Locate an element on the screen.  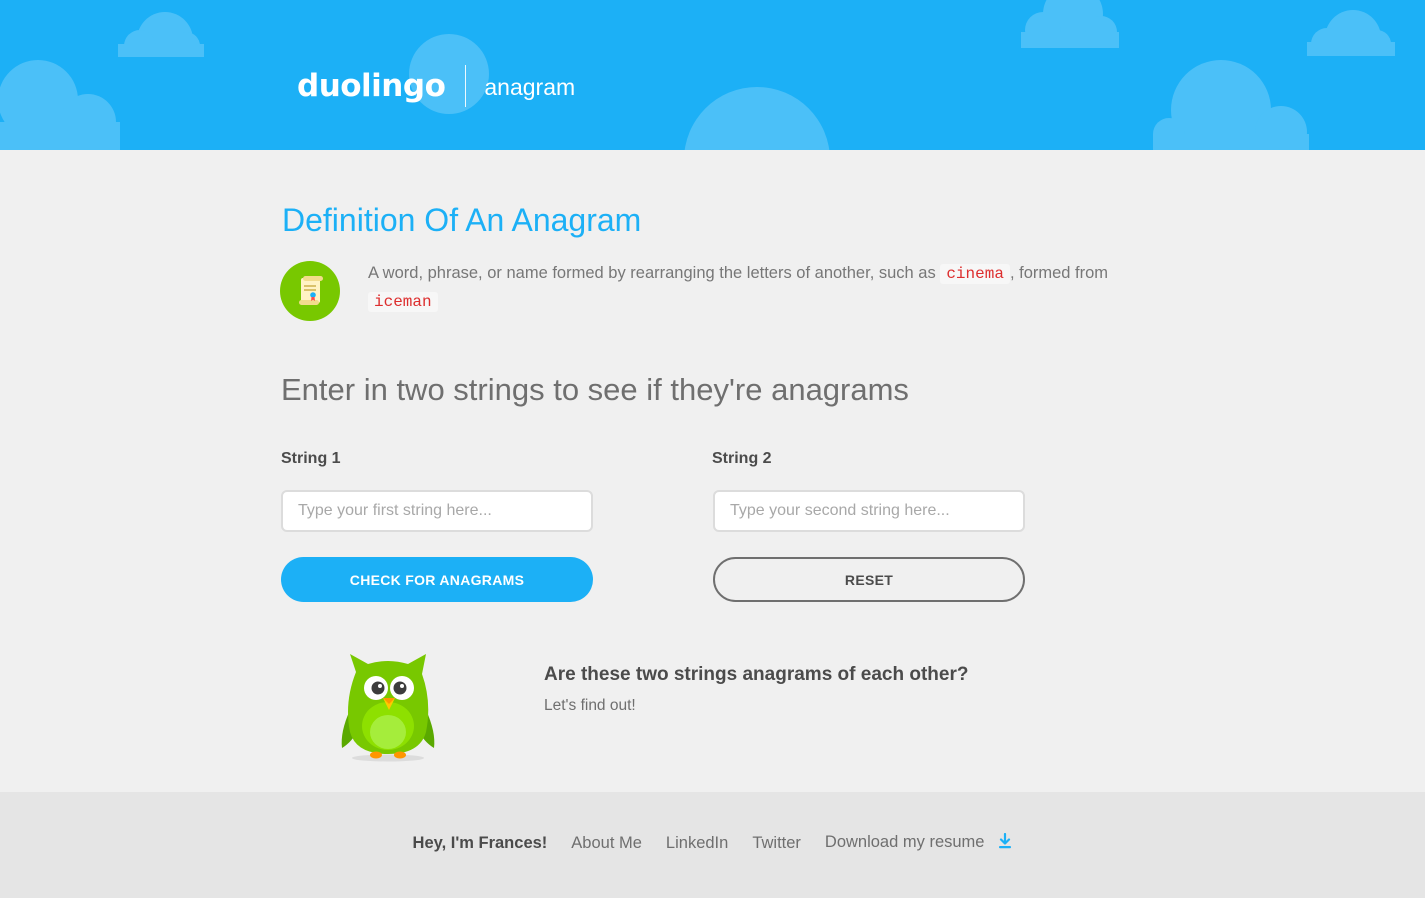
owl-mascot is located at coordinates (388, 710).